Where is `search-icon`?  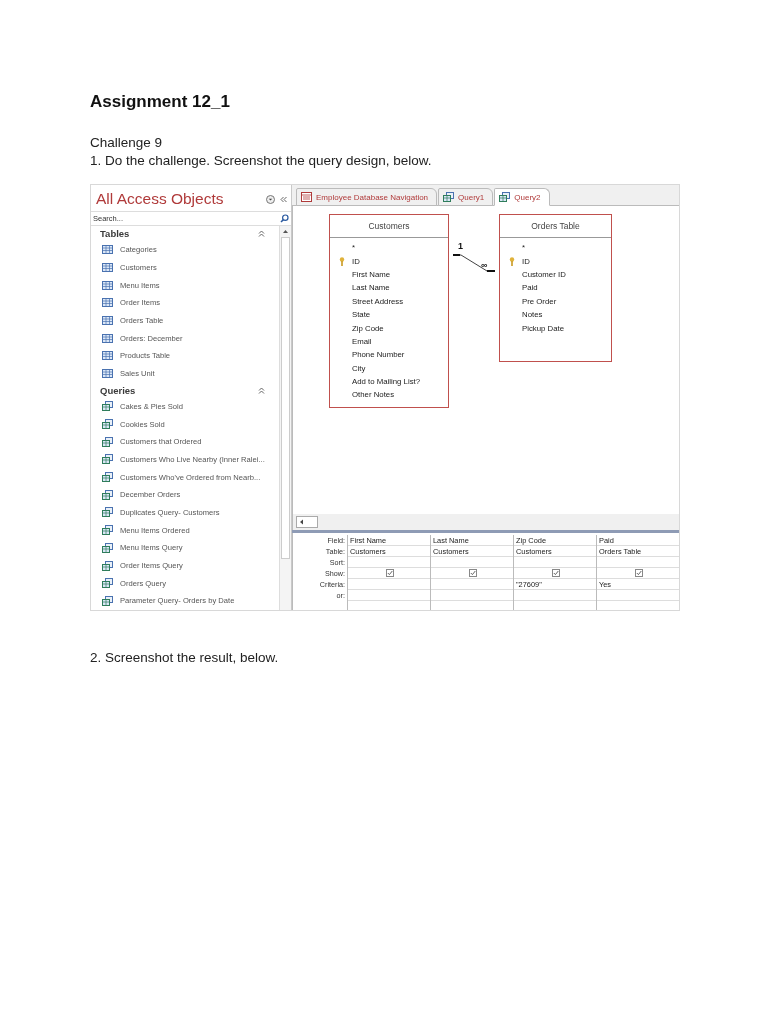 search-icon is located at coordinates (284, 218).